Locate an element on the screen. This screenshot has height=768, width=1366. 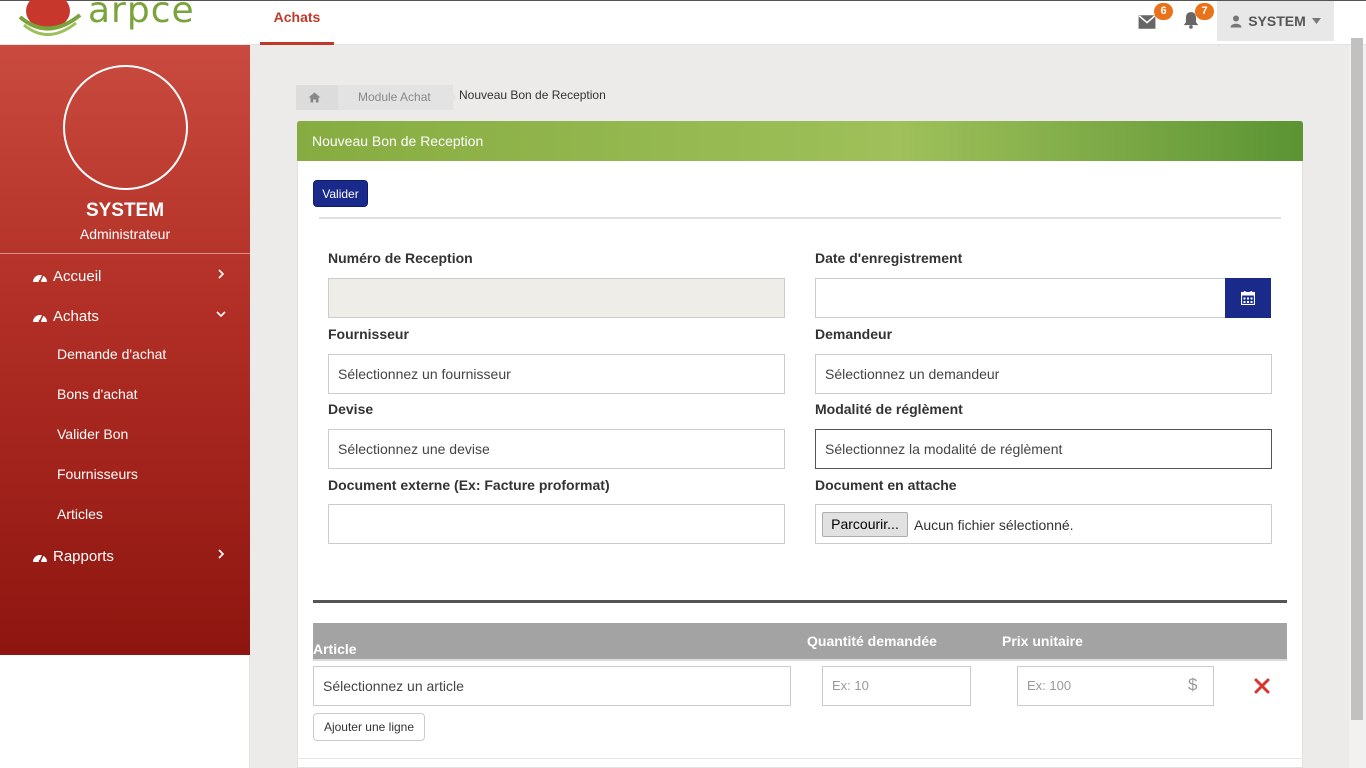
logo-mark-icon is located at coordinates (50, 18).